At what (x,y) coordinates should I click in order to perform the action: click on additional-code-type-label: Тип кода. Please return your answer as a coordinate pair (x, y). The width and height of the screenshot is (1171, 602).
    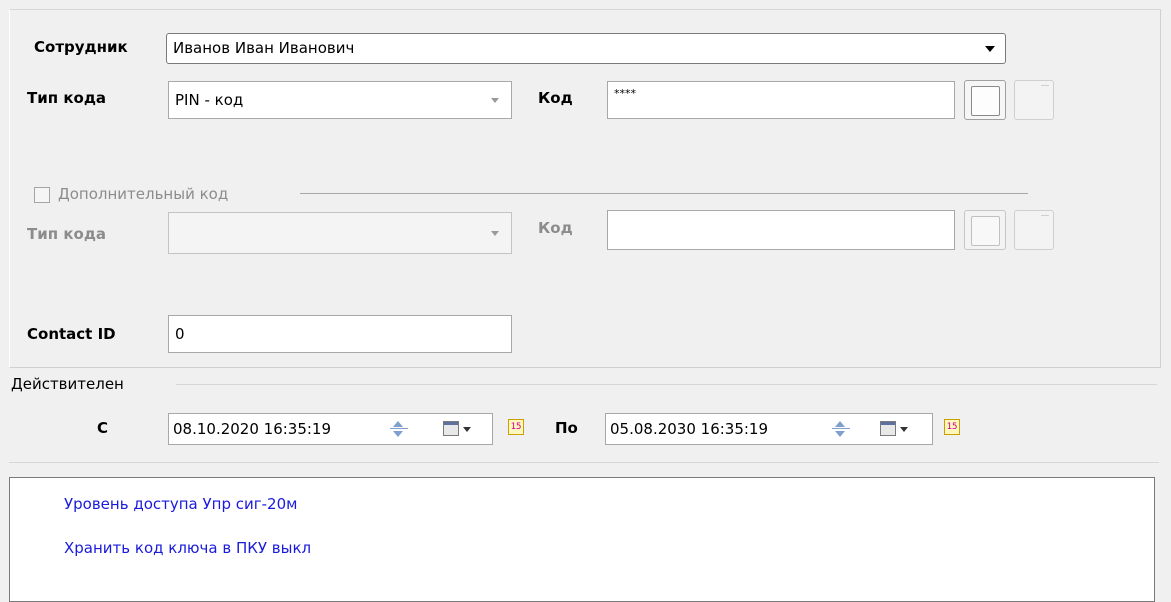
    Looking at the image, I should click on (67, 234).